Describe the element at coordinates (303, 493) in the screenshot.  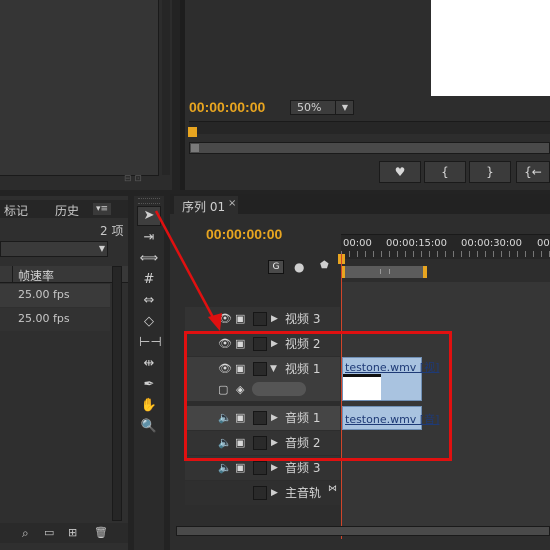
I see `track-name-master: 主音轨` at that location.